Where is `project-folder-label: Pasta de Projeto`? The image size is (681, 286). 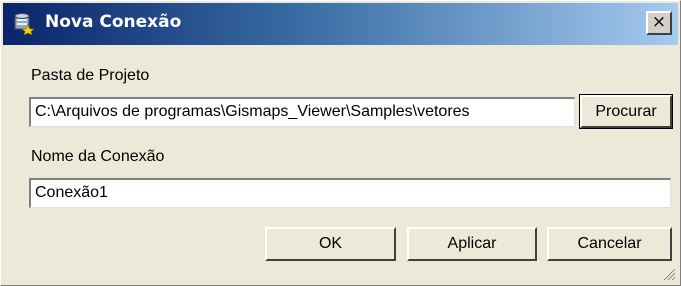
project-folder-label: Pasta de Projeto is located at coordinates (90, 75).